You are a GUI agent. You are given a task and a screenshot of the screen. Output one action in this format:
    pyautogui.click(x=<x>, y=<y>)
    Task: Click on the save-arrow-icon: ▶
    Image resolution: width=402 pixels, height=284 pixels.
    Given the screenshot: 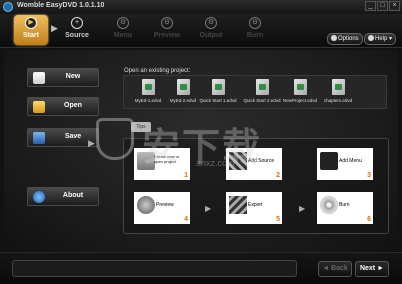 What is the action you would take?
    pyautogui.click(x=91, y=143)
    